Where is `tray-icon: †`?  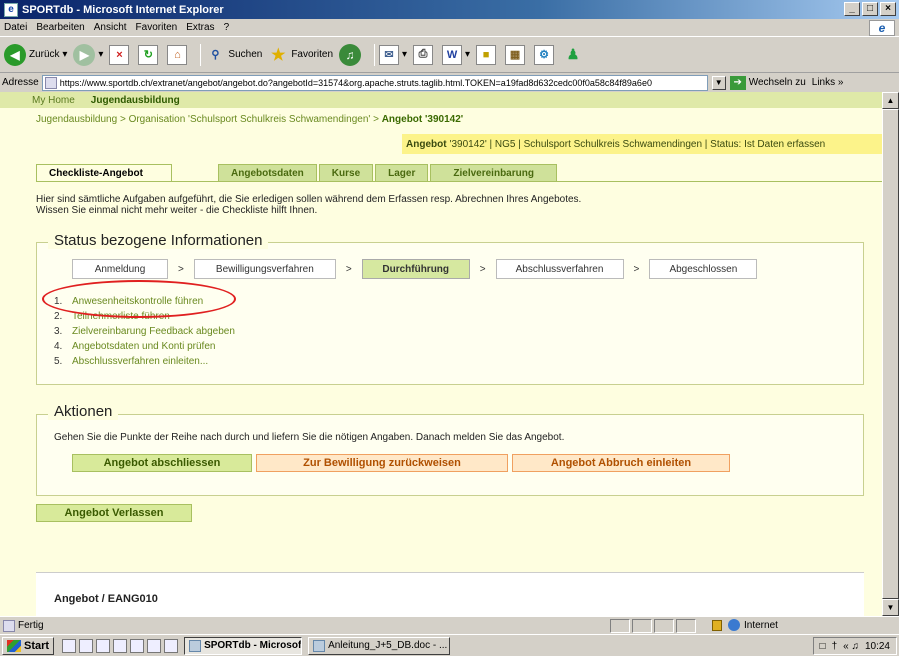
tray-icon: † is located at coordinates (835, 646).